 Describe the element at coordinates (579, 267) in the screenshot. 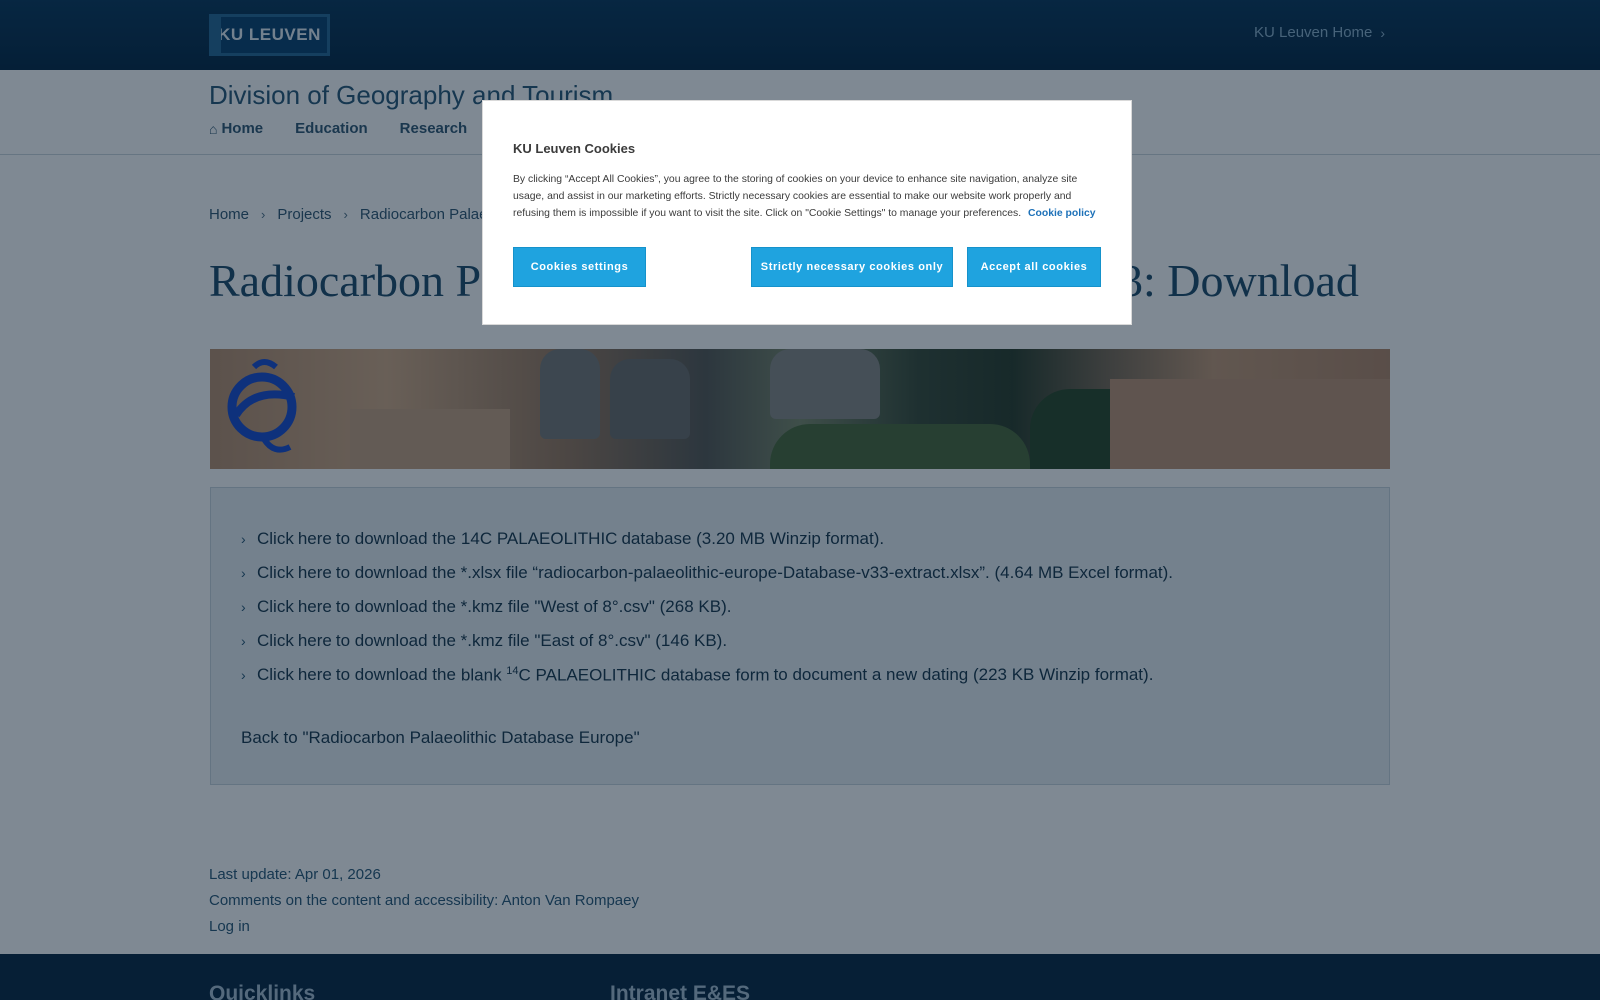

I see `cookies-settings-button: Cookies settings` at that location.